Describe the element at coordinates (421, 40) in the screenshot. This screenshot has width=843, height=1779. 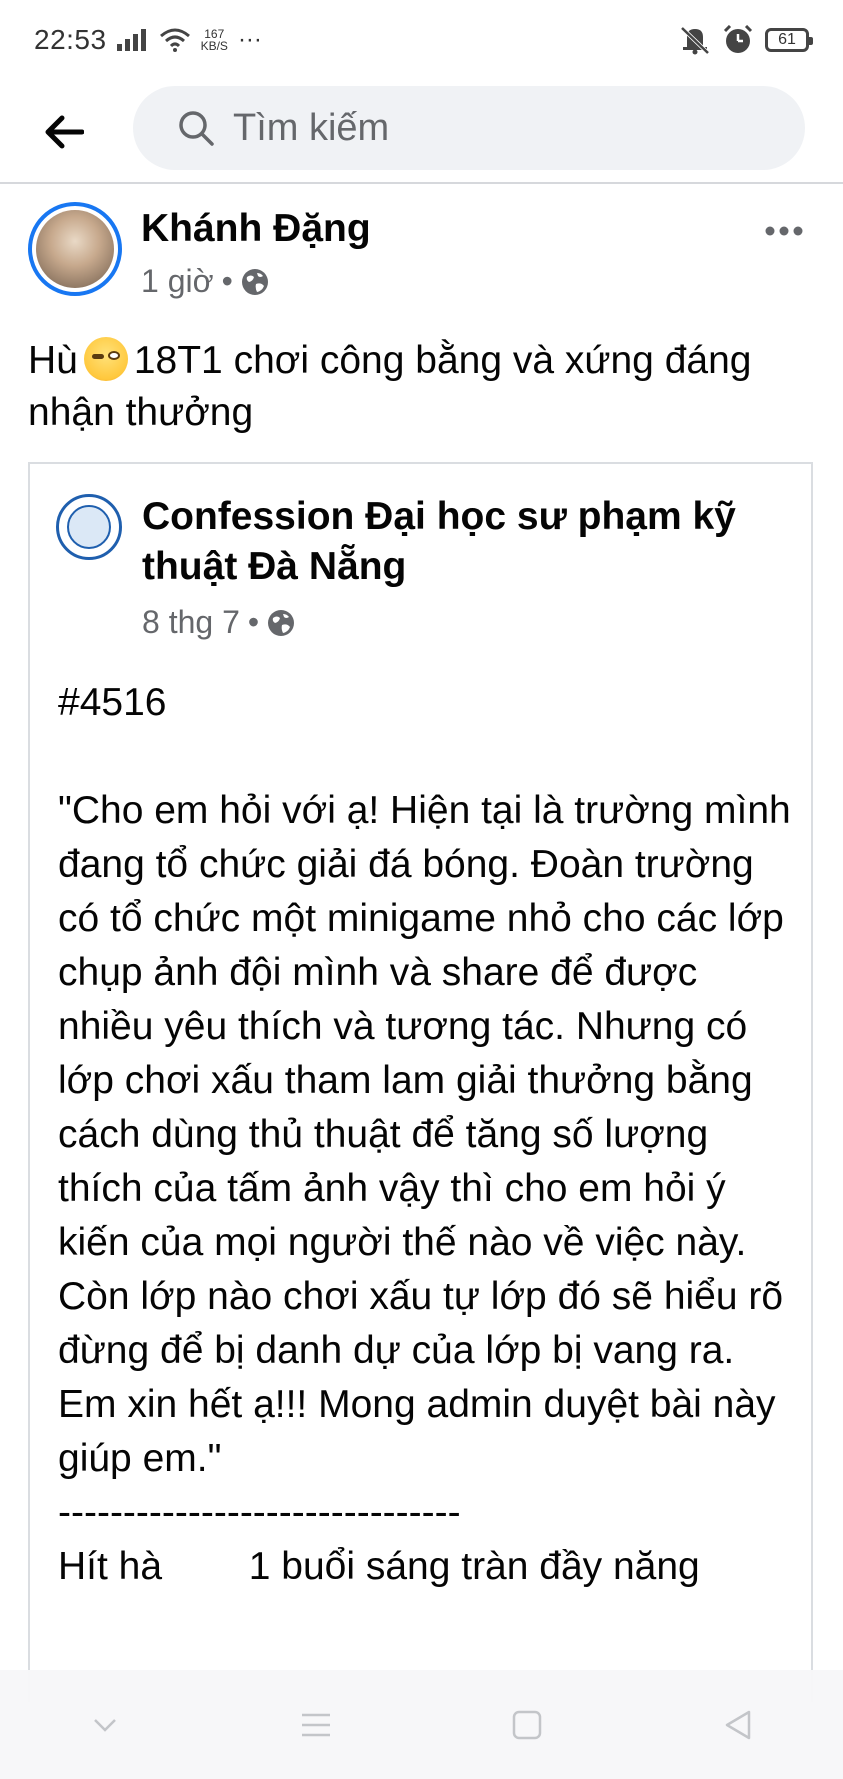
I see `status-bar: 22:53 167 KB/S ··· 61` at that location.